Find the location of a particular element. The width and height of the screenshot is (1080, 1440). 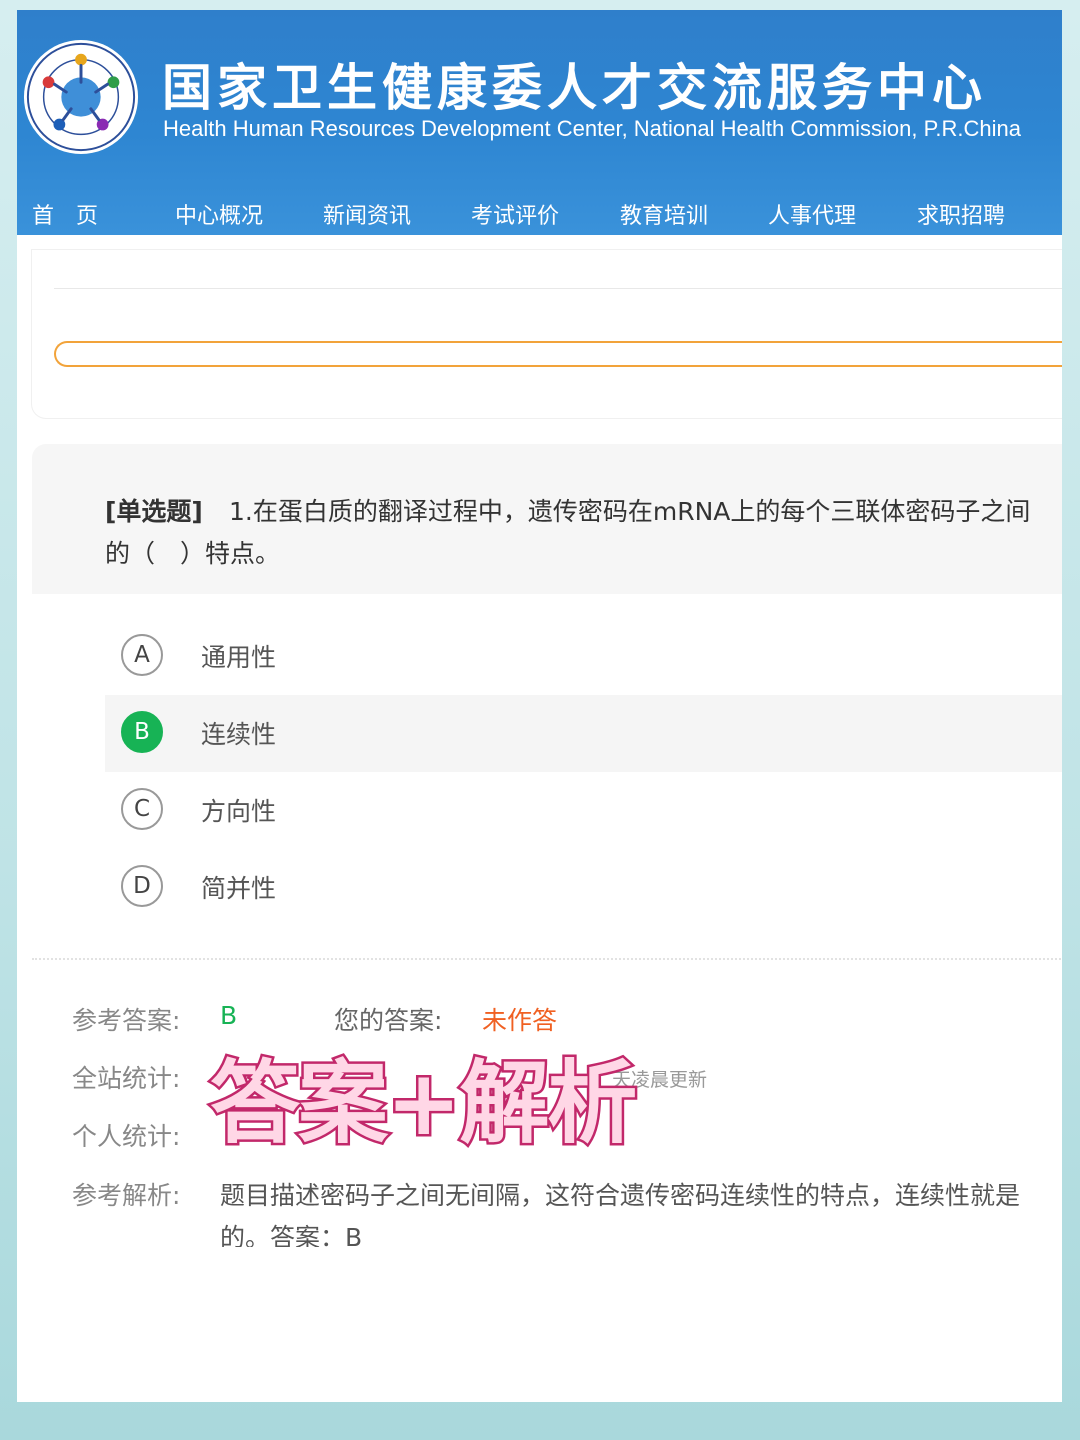

nav-item-exams: 考试评价 is located at coordinates (515, 214).